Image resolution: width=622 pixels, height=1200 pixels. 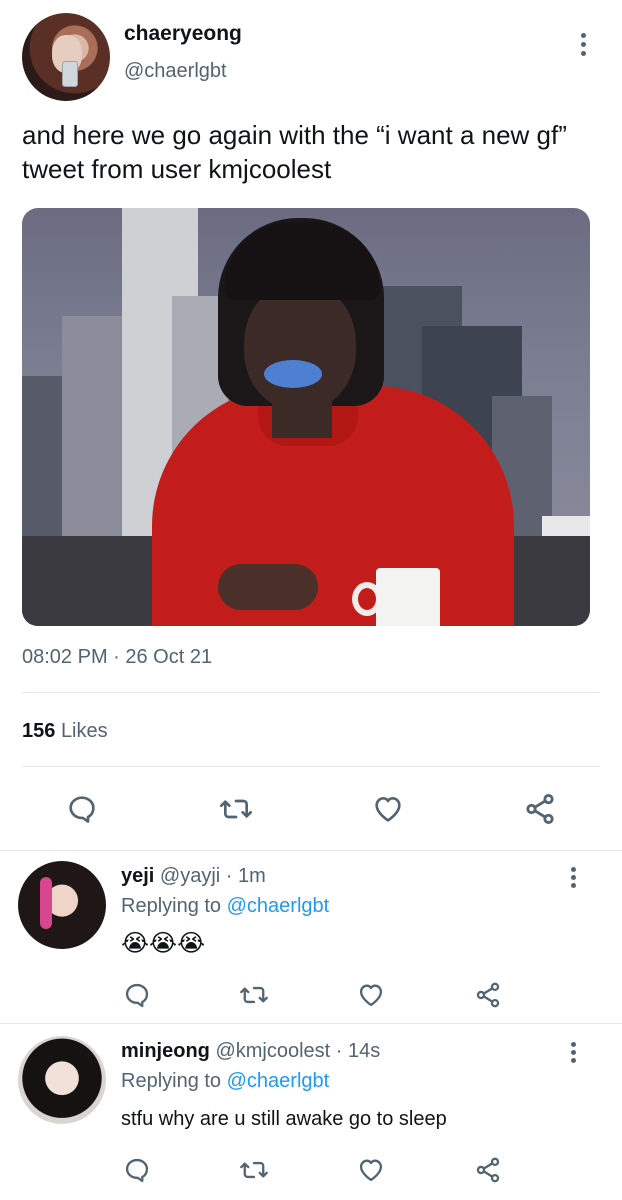 I want to click on tweet-timestamp: 08:02 PM · 26 Oct 21, so click(x=117, y=657).